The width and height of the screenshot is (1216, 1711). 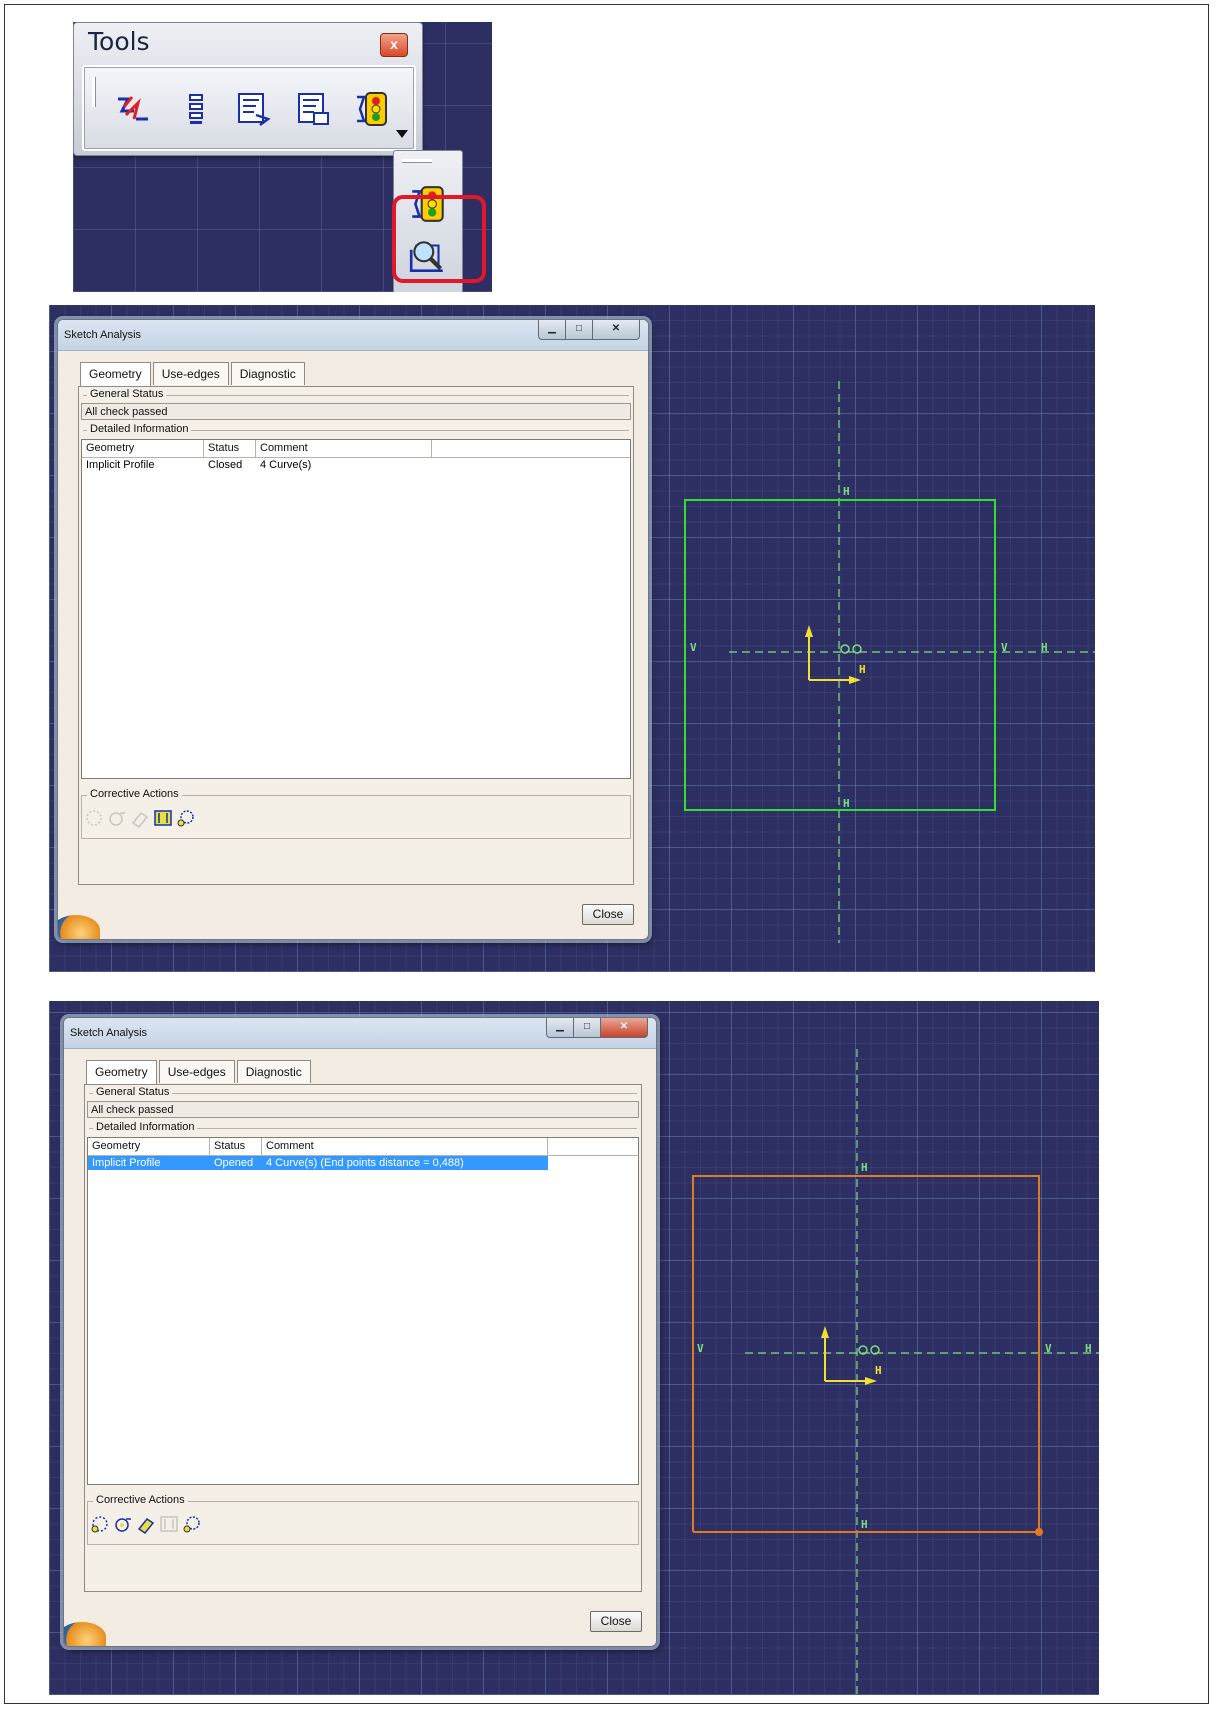 What do you see at coordinates (439, 239) in the screenshot?
I see `sketch-analysis-highlight` at bounding box center [439, 239].